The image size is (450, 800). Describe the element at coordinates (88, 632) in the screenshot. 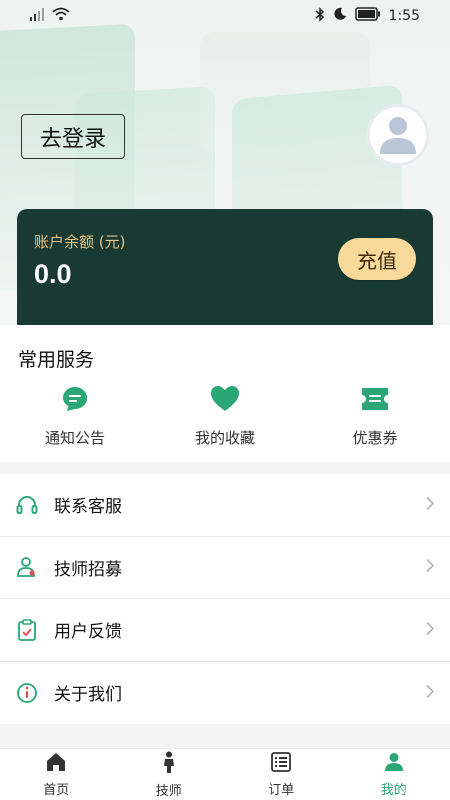

I see `menu-item-label: 用户反馈` at that location.